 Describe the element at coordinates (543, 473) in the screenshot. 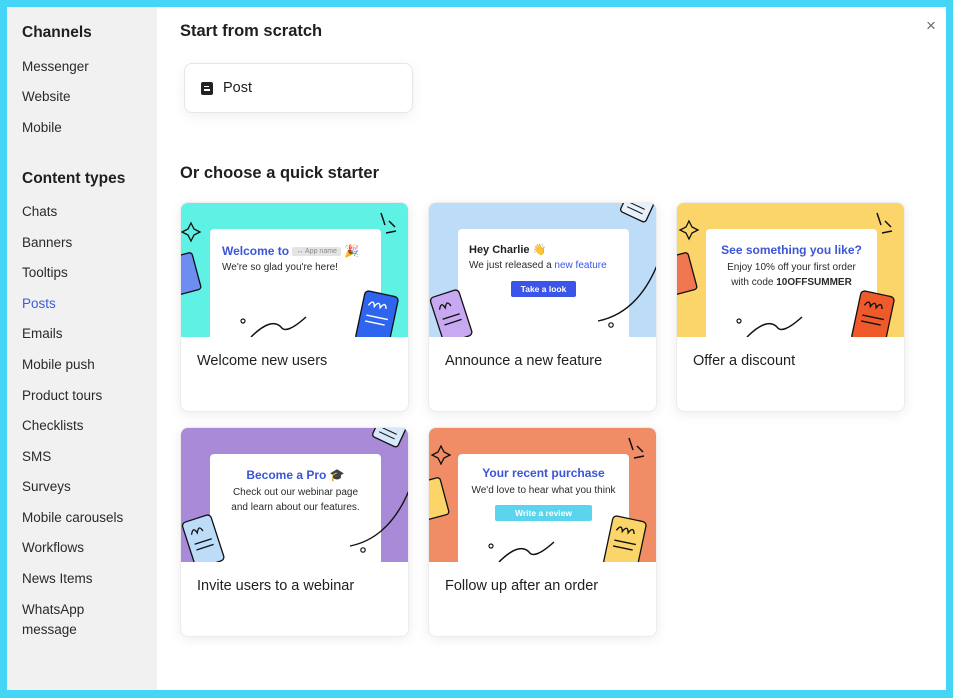

I see `preview-heading: Your recent purchase` at that location.